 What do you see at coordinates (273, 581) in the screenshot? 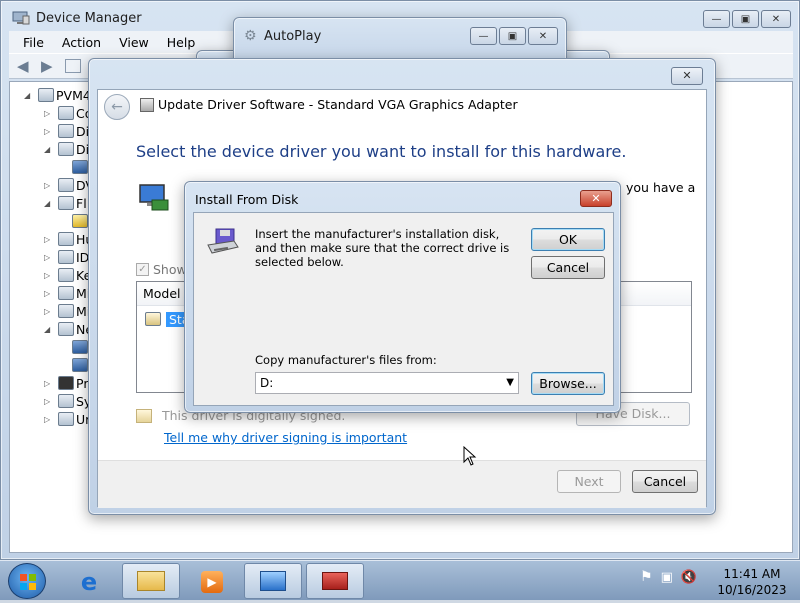
I see `device-manager-taskbar-icon` at bounding box center [273, 581].